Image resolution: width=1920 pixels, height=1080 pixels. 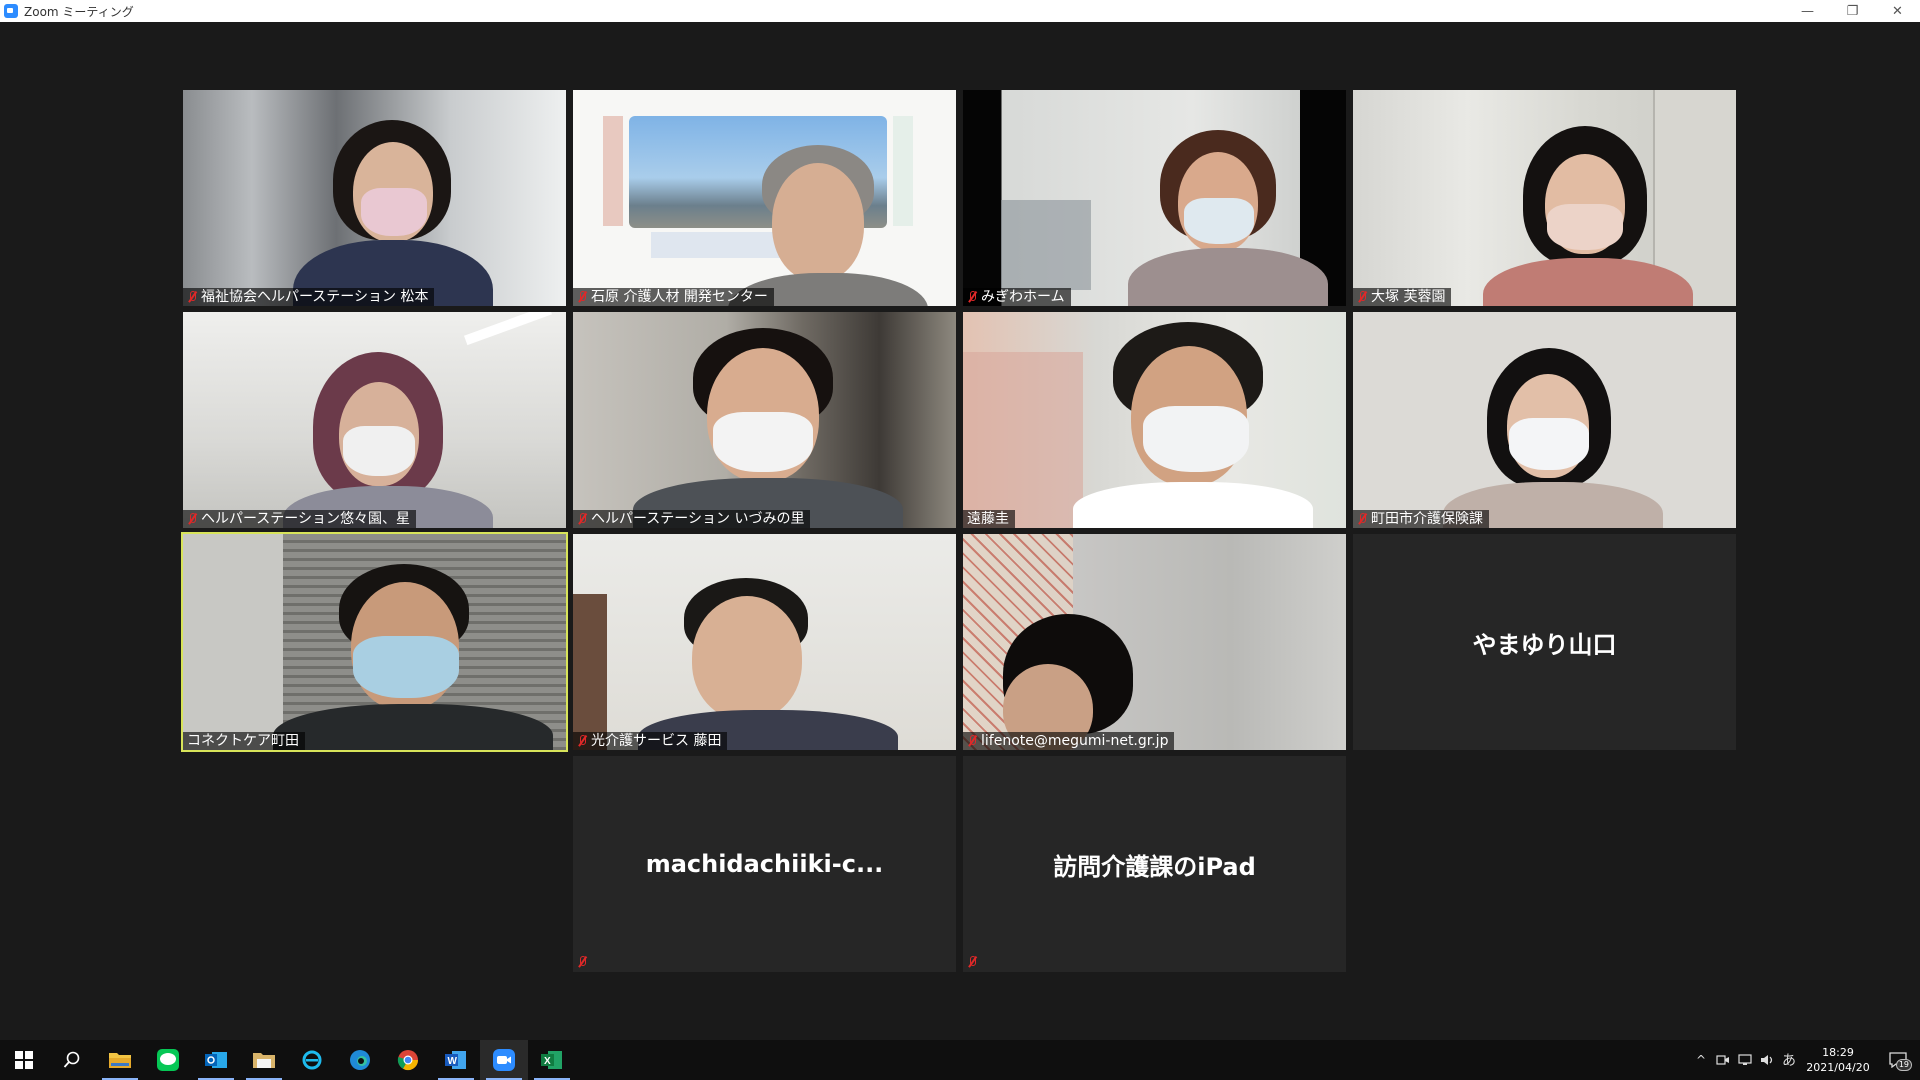 I want to click on window-title: Zoom ミーティング, so click(x=79, y=11).